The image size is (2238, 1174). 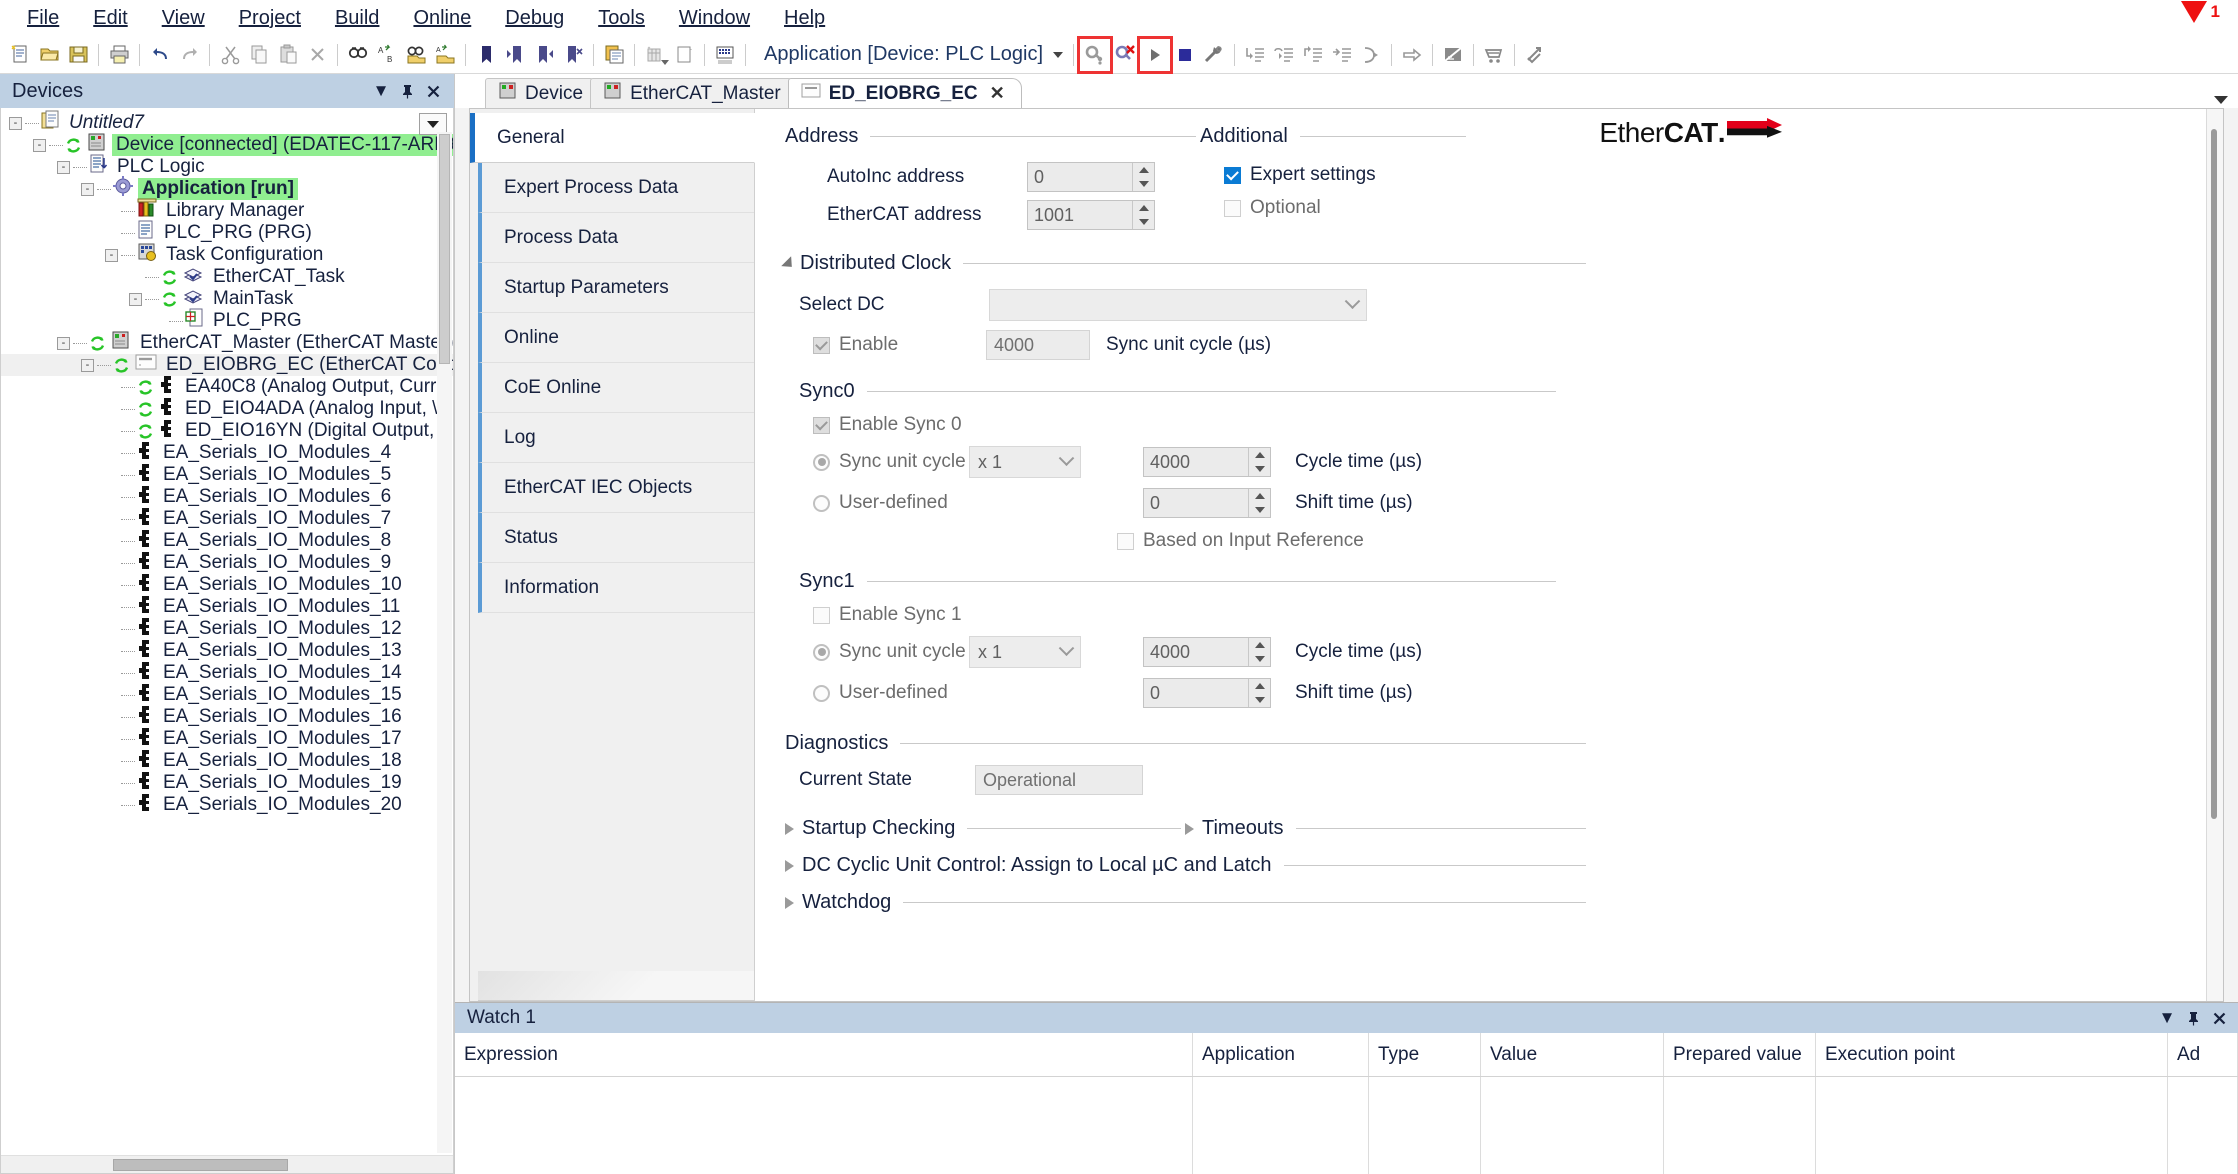 What do you see at coordinates (270, 18) in the screenshot?
I see `menu-item-project: Project` at bounding box center [270, 18].